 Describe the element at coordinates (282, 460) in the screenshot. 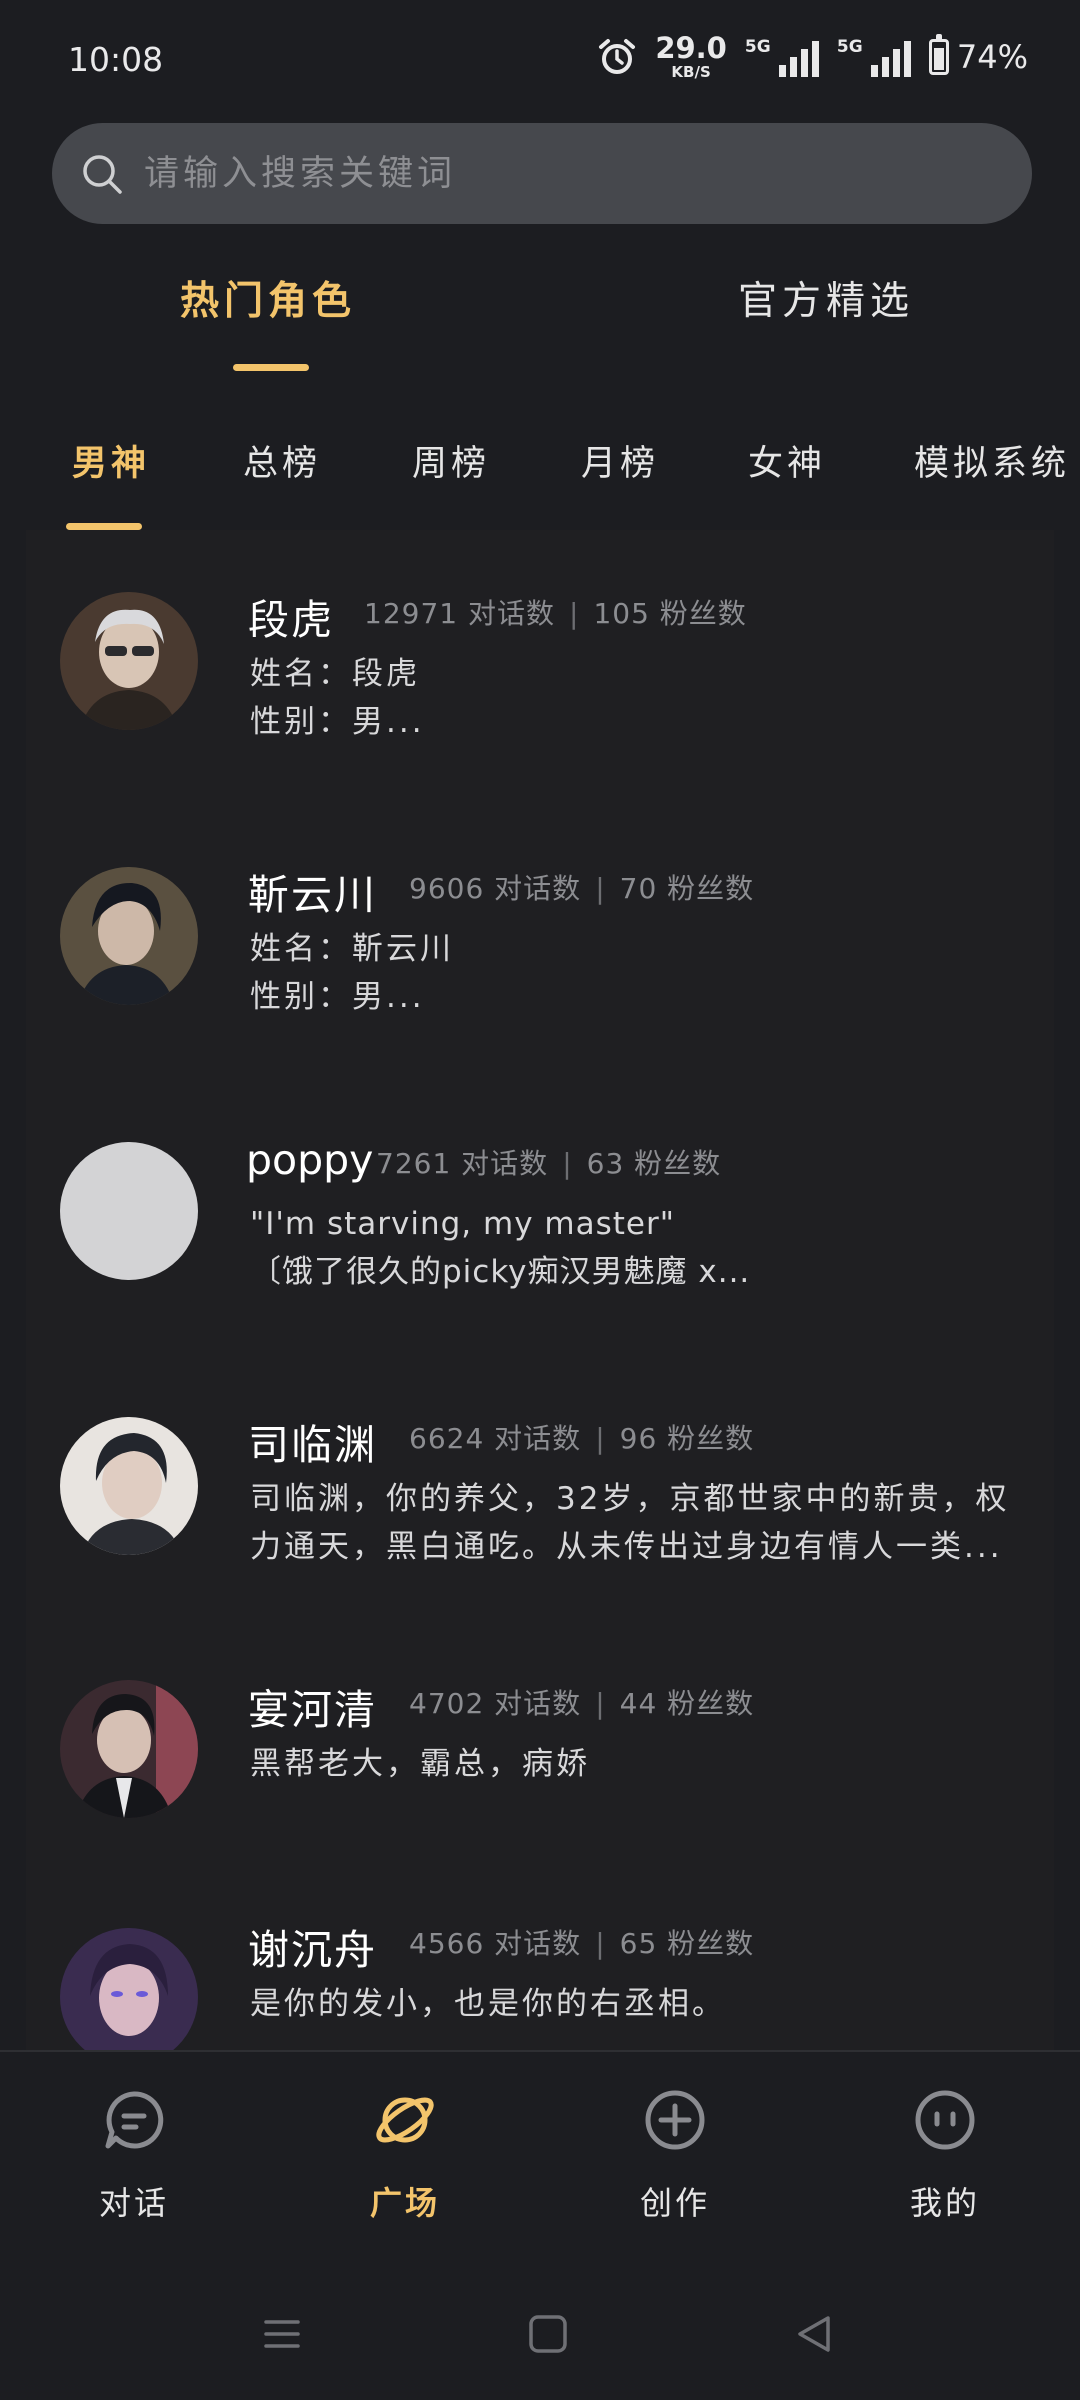

I see `subtab-overall-rank: 总榜` at that location.